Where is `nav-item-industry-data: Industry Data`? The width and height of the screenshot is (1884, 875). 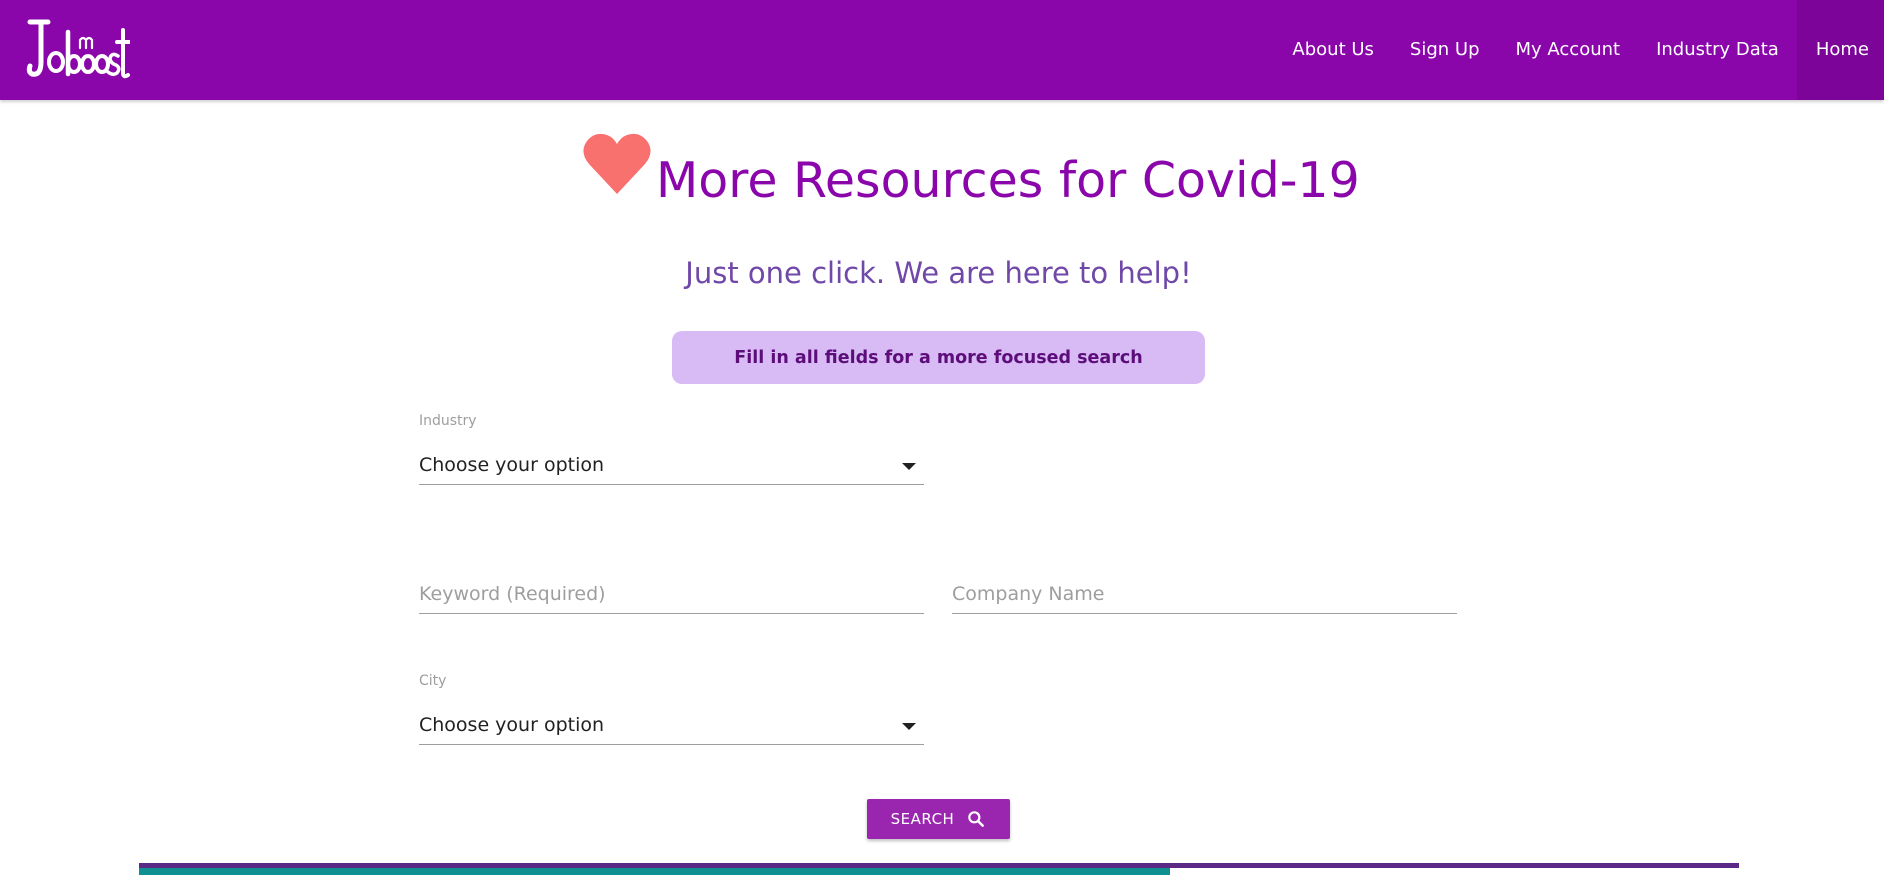
nav-item-industry-data: Industry Data is located at coordinates (1717, 50).